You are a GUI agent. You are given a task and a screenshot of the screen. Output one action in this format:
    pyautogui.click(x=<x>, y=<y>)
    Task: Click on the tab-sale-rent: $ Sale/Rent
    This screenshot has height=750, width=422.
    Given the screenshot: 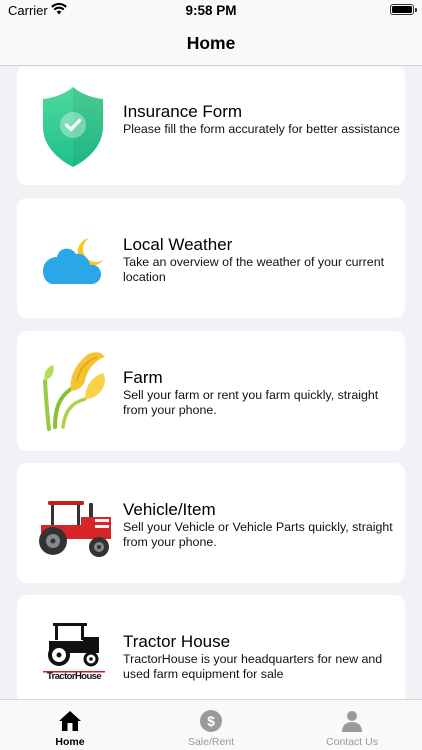 What is the action you would take?
    pyautogui.click(x=211, y=725)
    